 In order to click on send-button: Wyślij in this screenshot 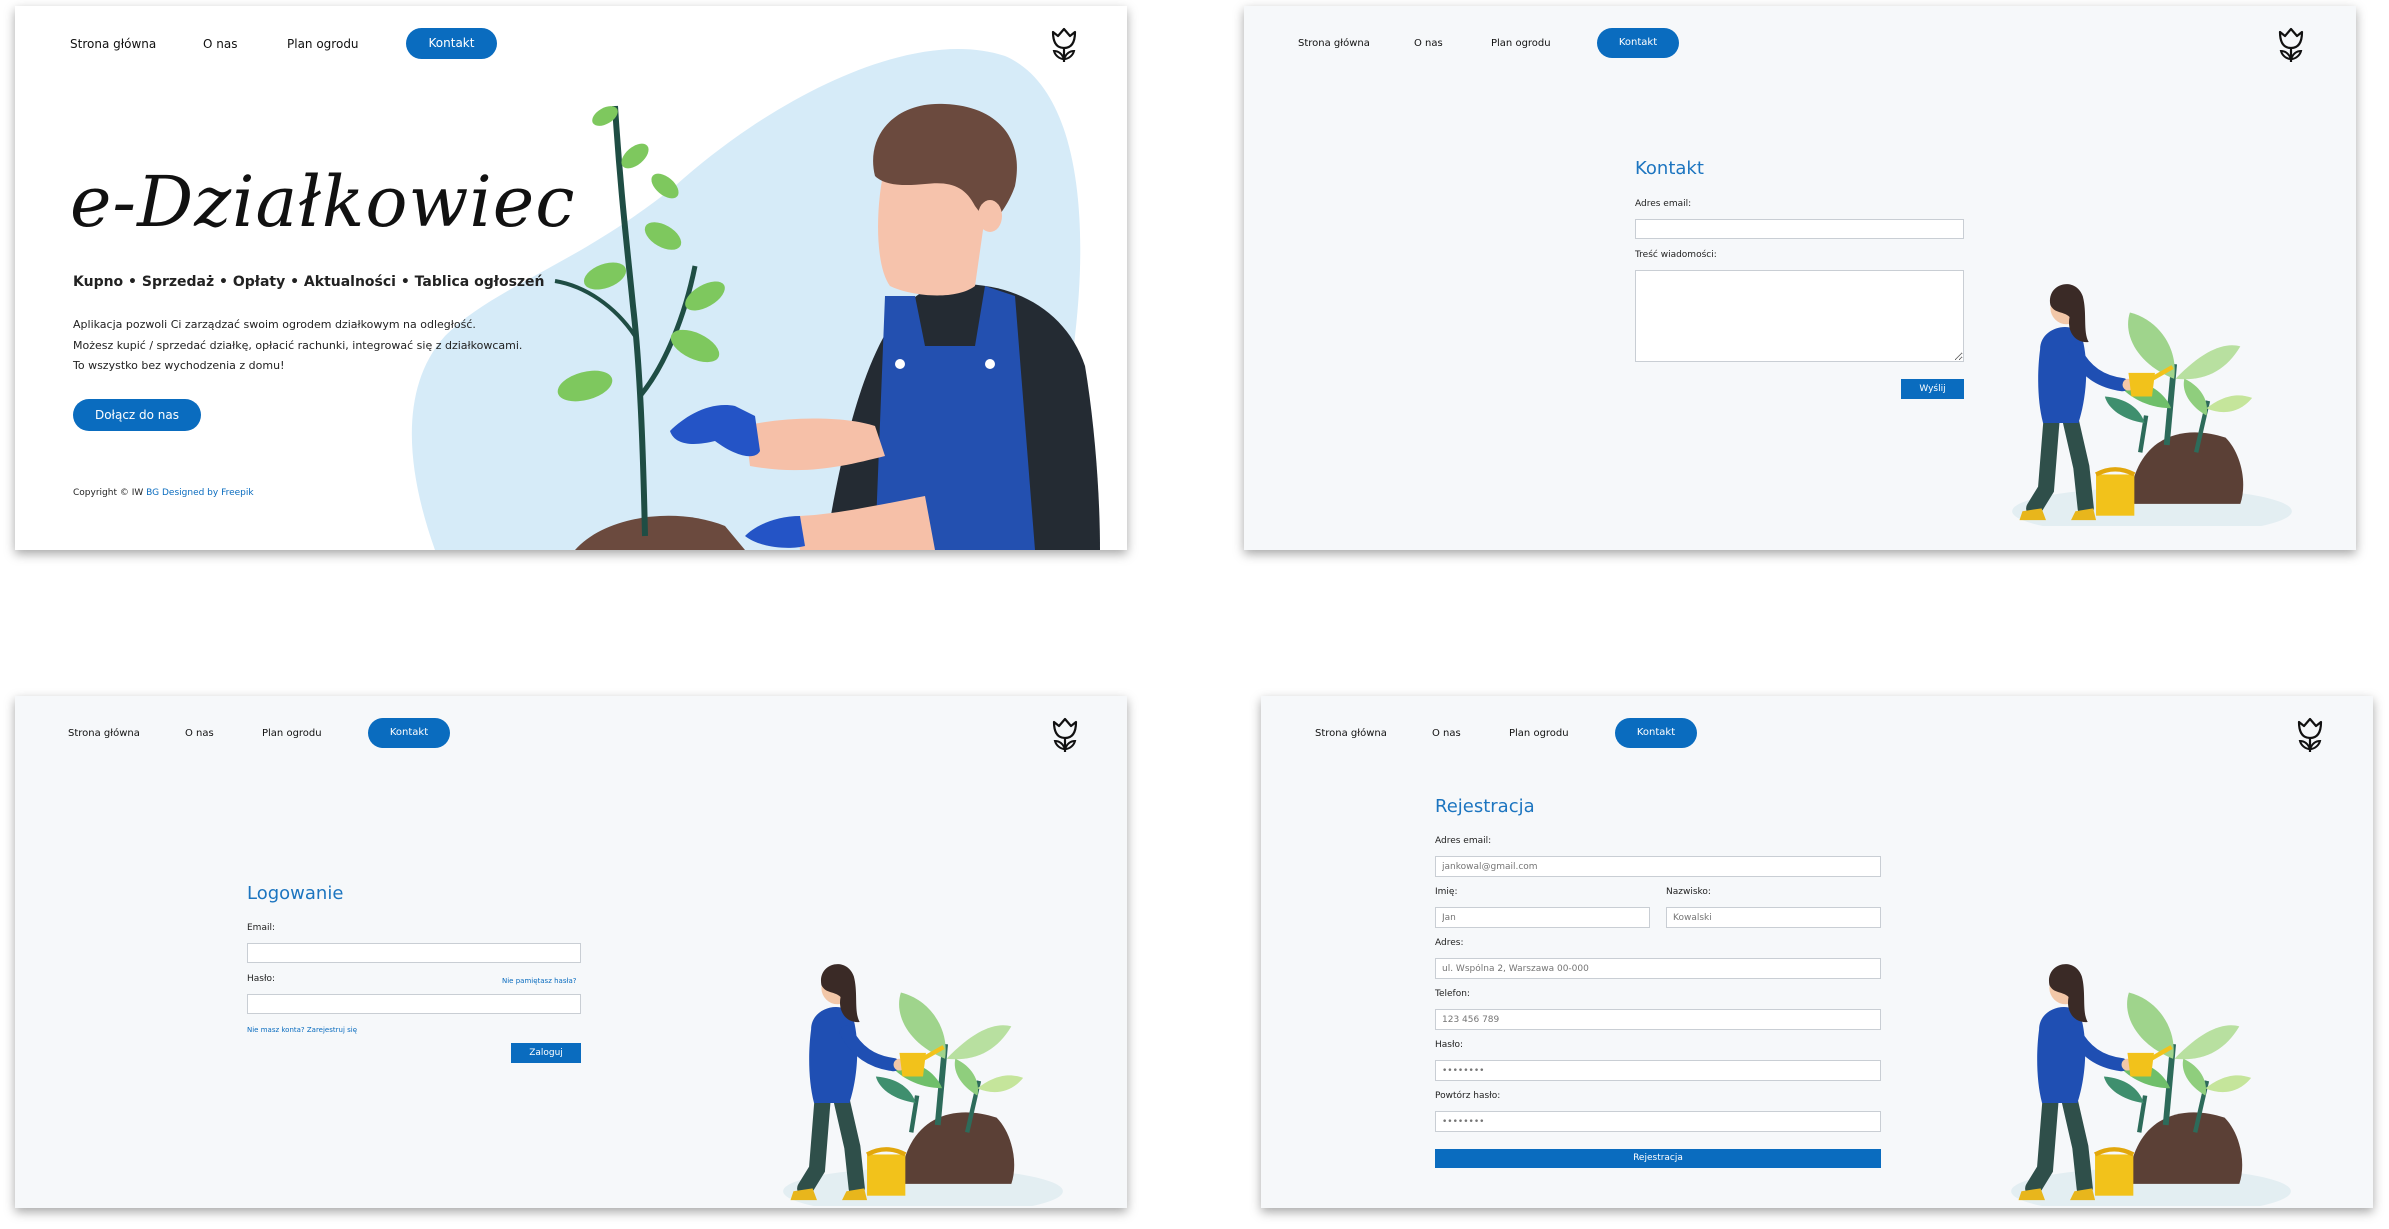, I will do `click(1932, 389)`.